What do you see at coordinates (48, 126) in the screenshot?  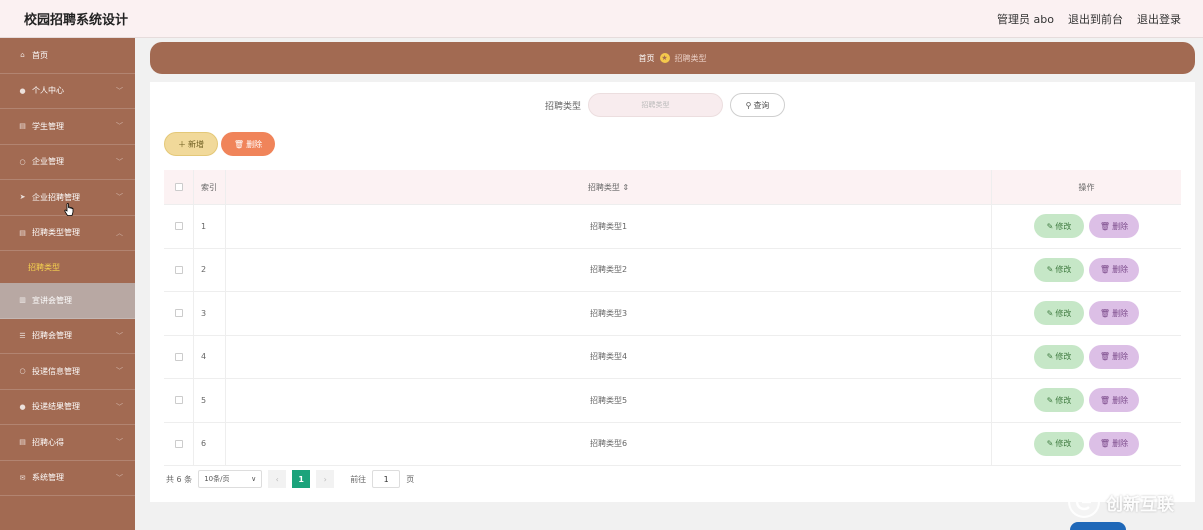 I see `sidebar-item-label: 学生管理` at bounding box center [48, 126].